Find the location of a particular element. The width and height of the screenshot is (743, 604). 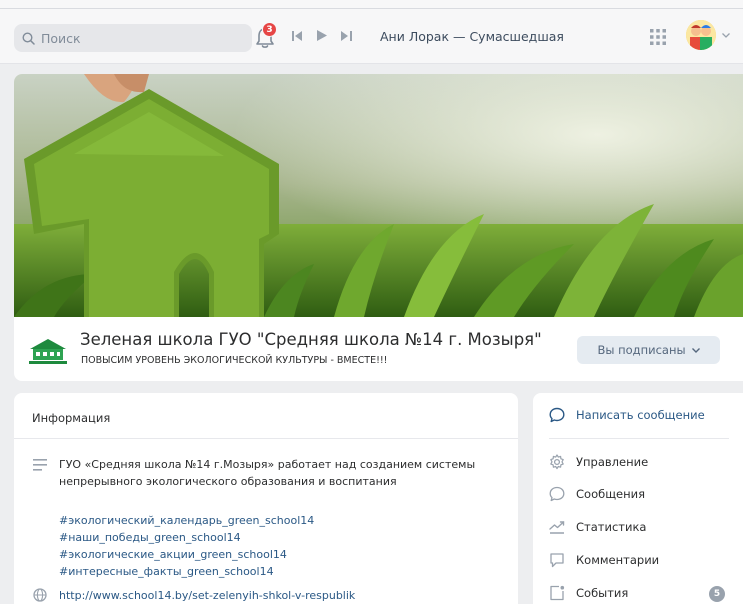

menu-item-statistics: Статистика is located at coordinates (597, 527).